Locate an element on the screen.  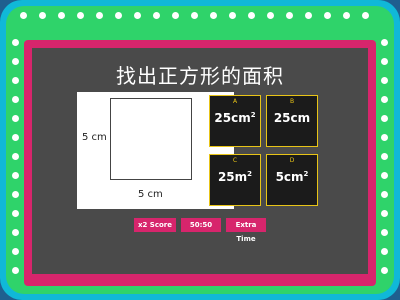
square-shape is located at coordinates (151, 139).